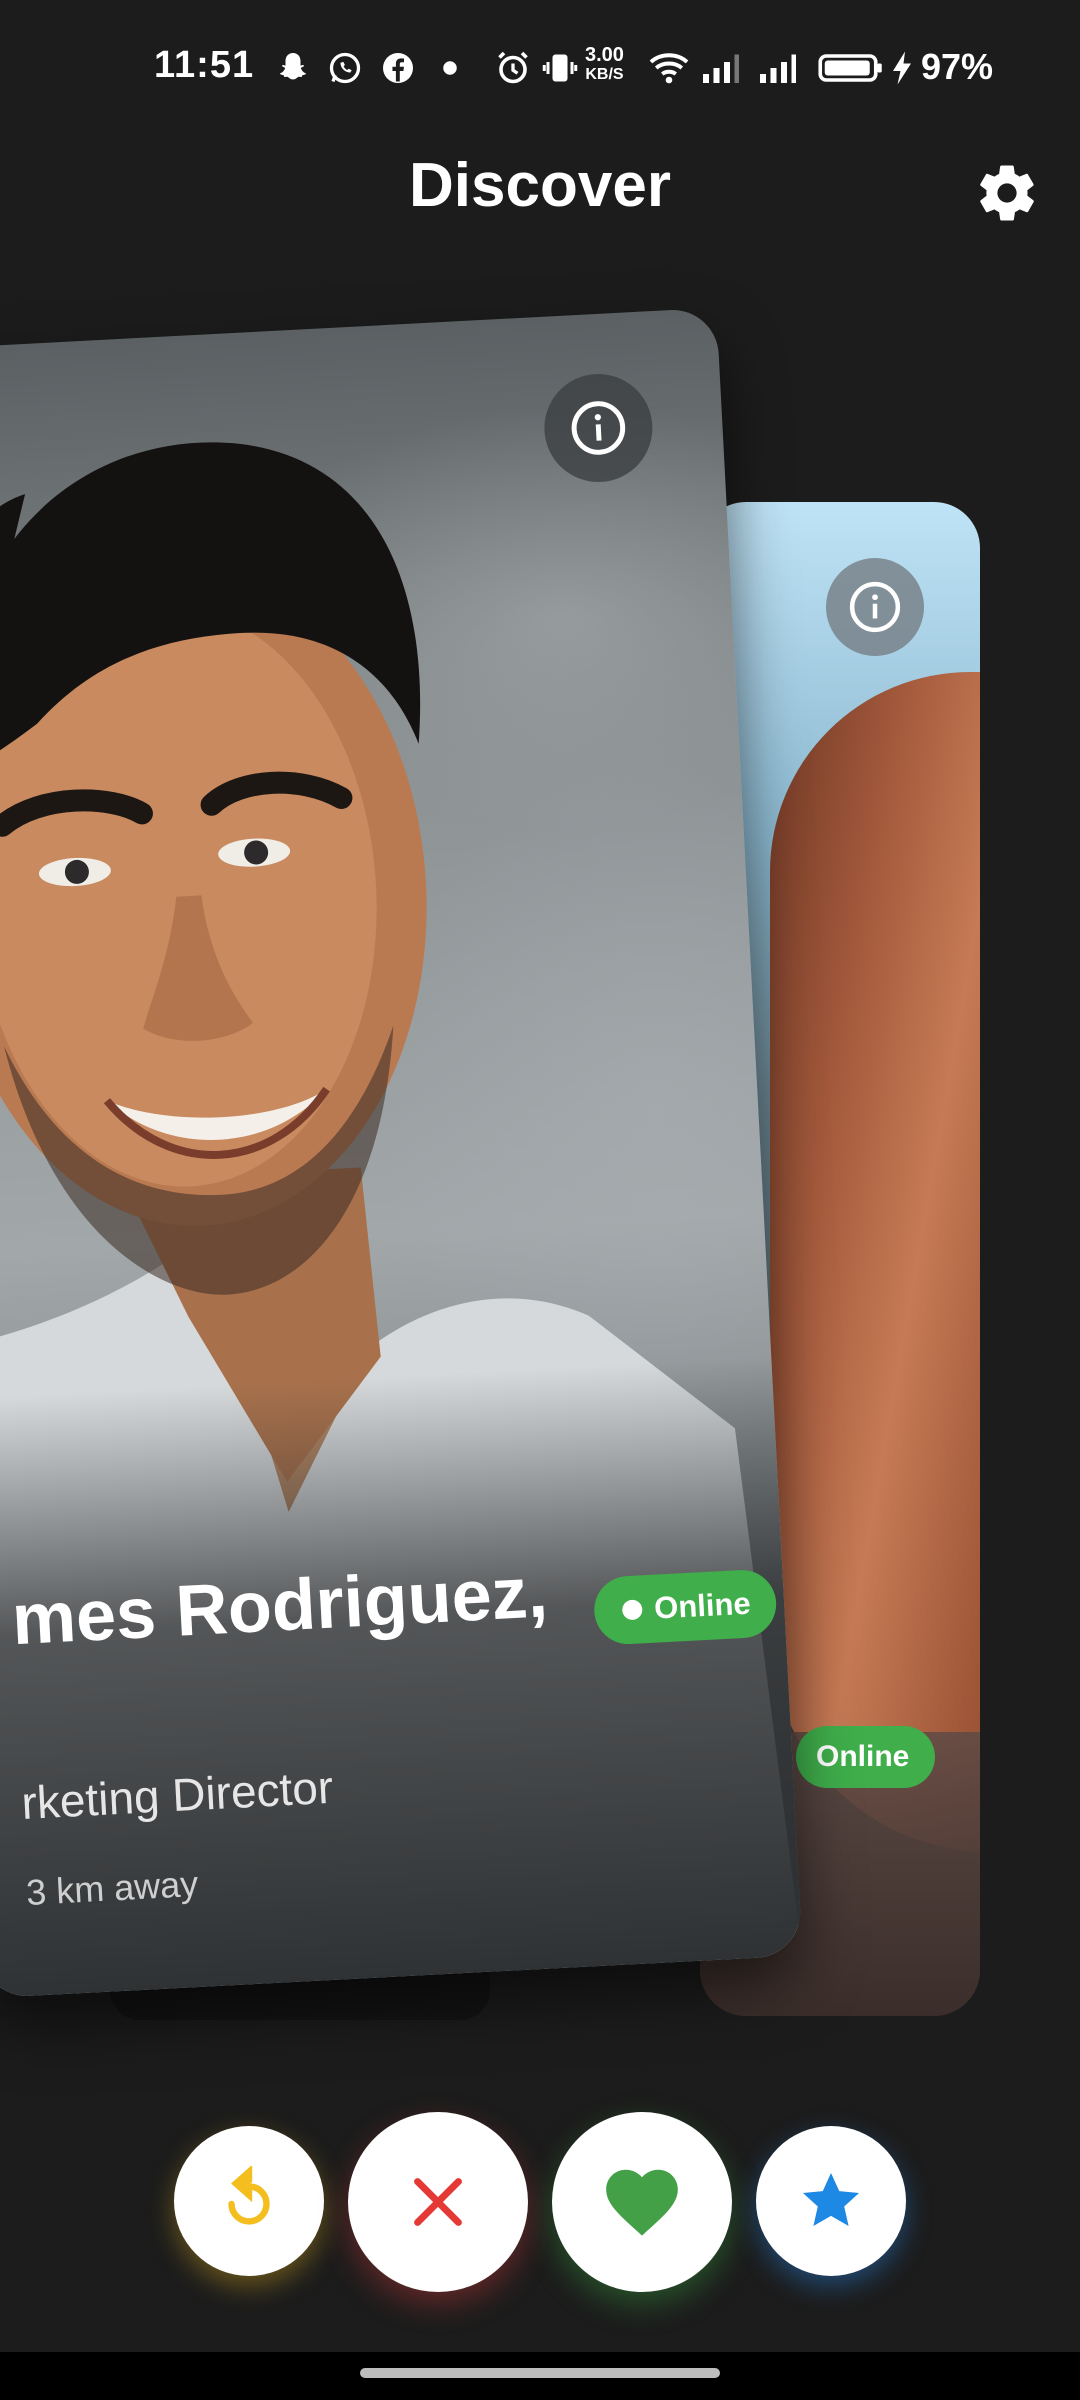  What do you see at coordinates (249, 2195) in the screenshot?
I see `undo-icon` at bounding box center [249, 2195].